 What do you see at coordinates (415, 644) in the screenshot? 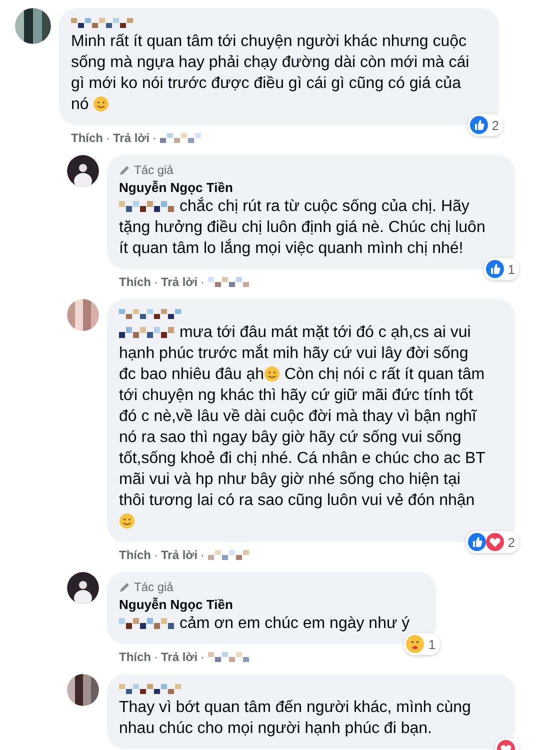
I see `hug-emoji-icon` at bounding box center [415, 644].